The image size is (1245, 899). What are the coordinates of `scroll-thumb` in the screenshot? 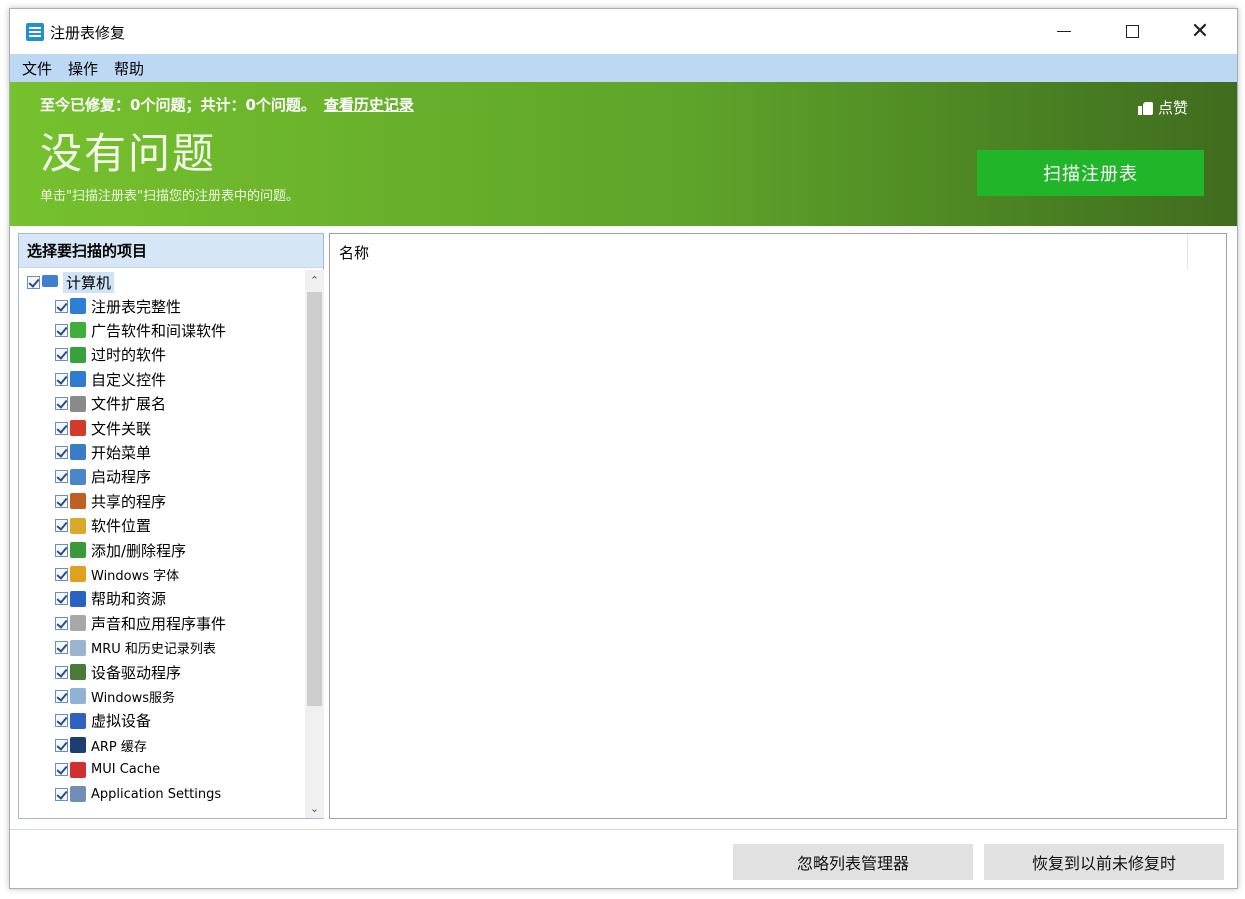 It's located at (314, 499).